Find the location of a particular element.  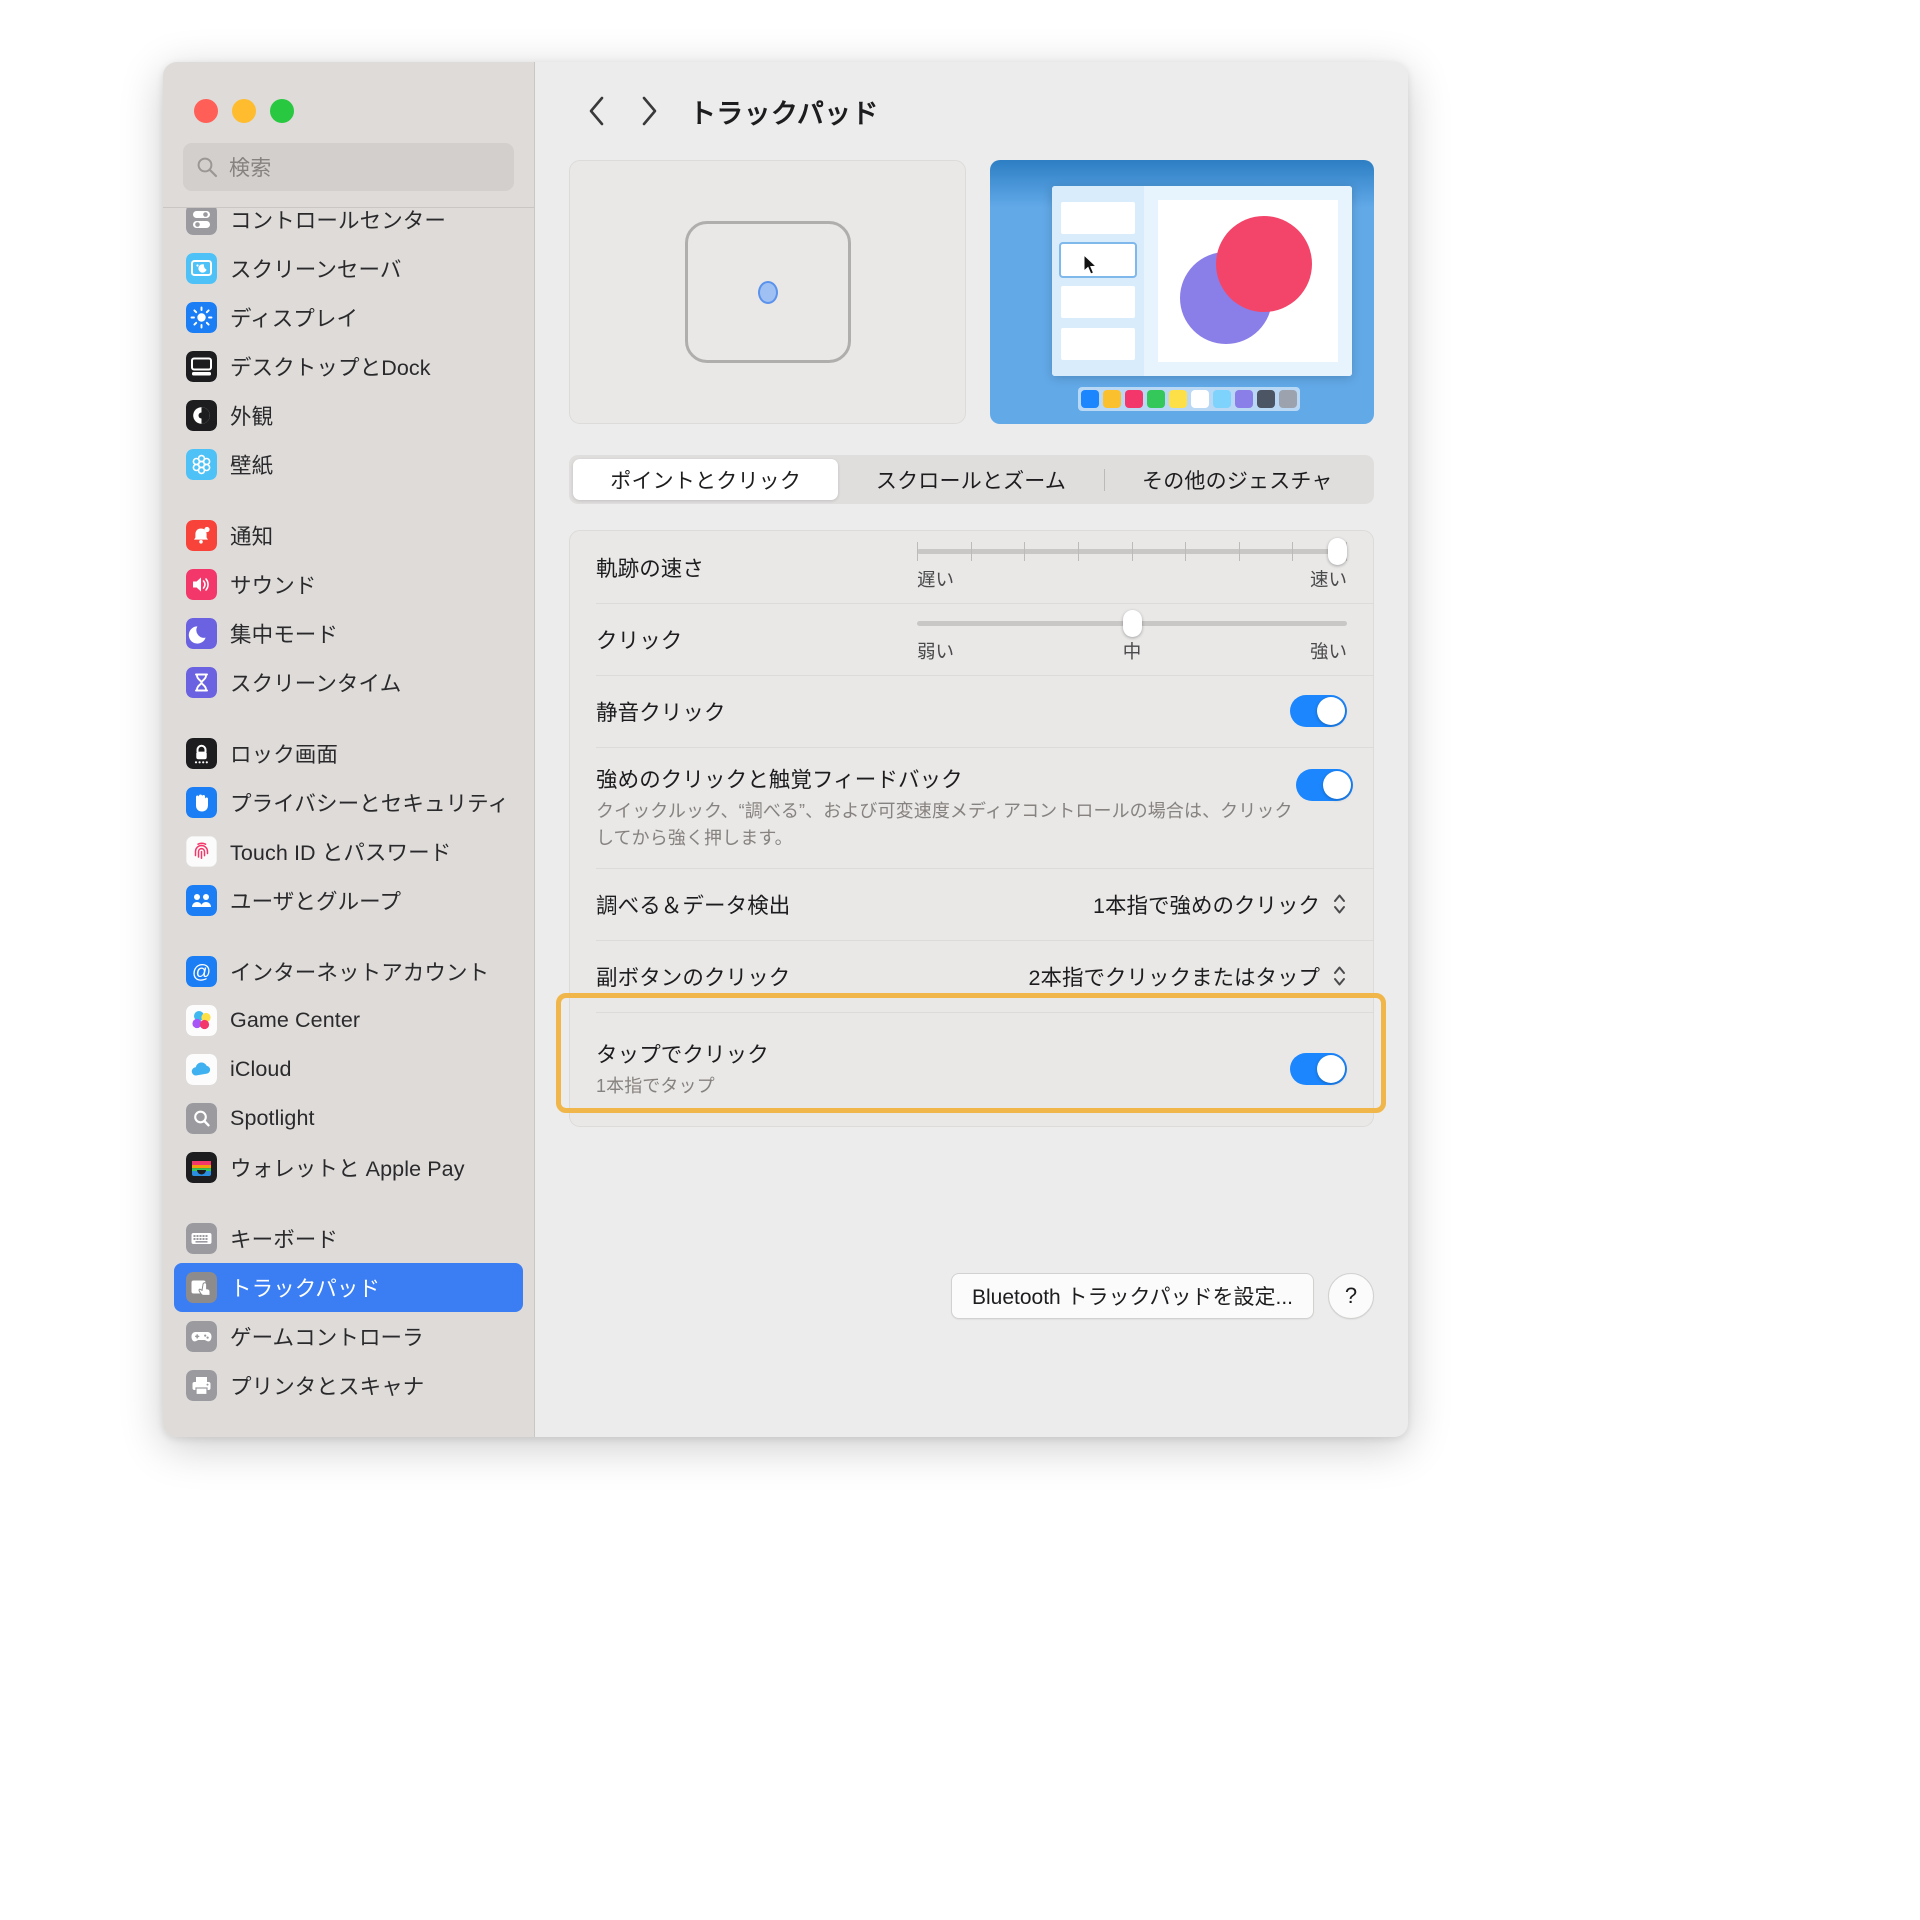

tab-scroll-and-zoom: スクロールとズーム is located at coordinates (970, 479).